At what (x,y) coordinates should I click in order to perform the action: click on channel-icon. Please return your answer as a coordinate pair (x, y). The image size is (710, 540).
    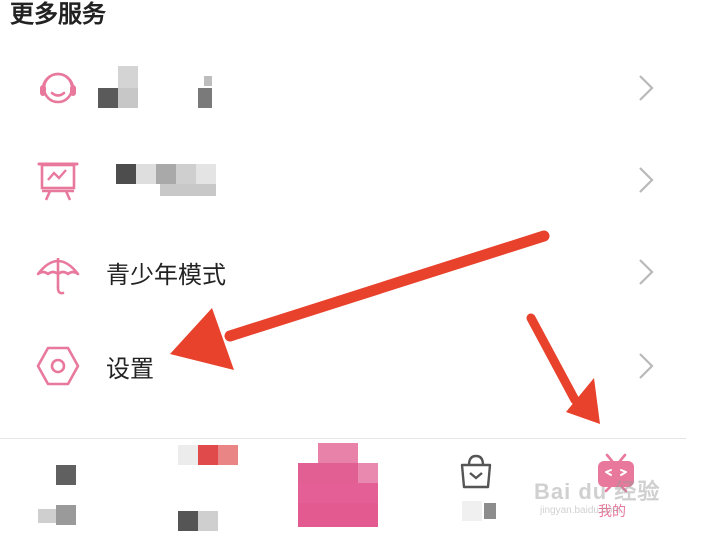
    Looking at the image, I should click on (209, 488).